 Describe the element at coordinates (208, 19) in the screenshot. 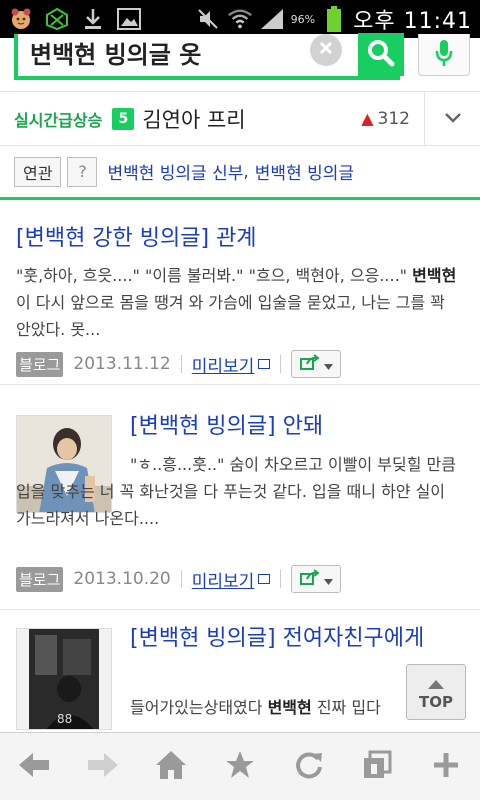

I see `mute-icon` at that location.